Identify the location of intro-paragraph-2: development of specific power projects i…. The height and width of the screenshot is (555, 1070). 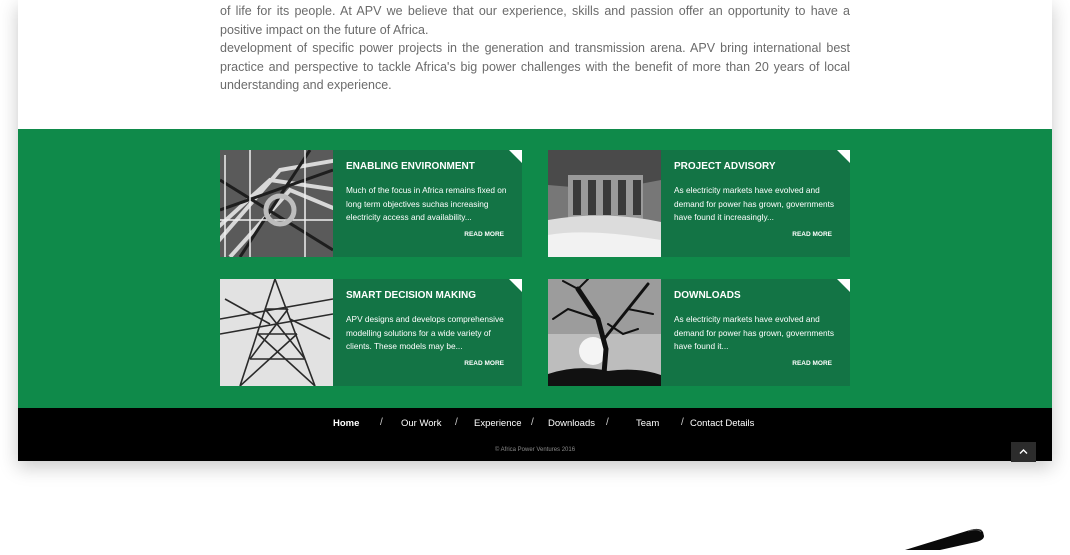
(535, 66).